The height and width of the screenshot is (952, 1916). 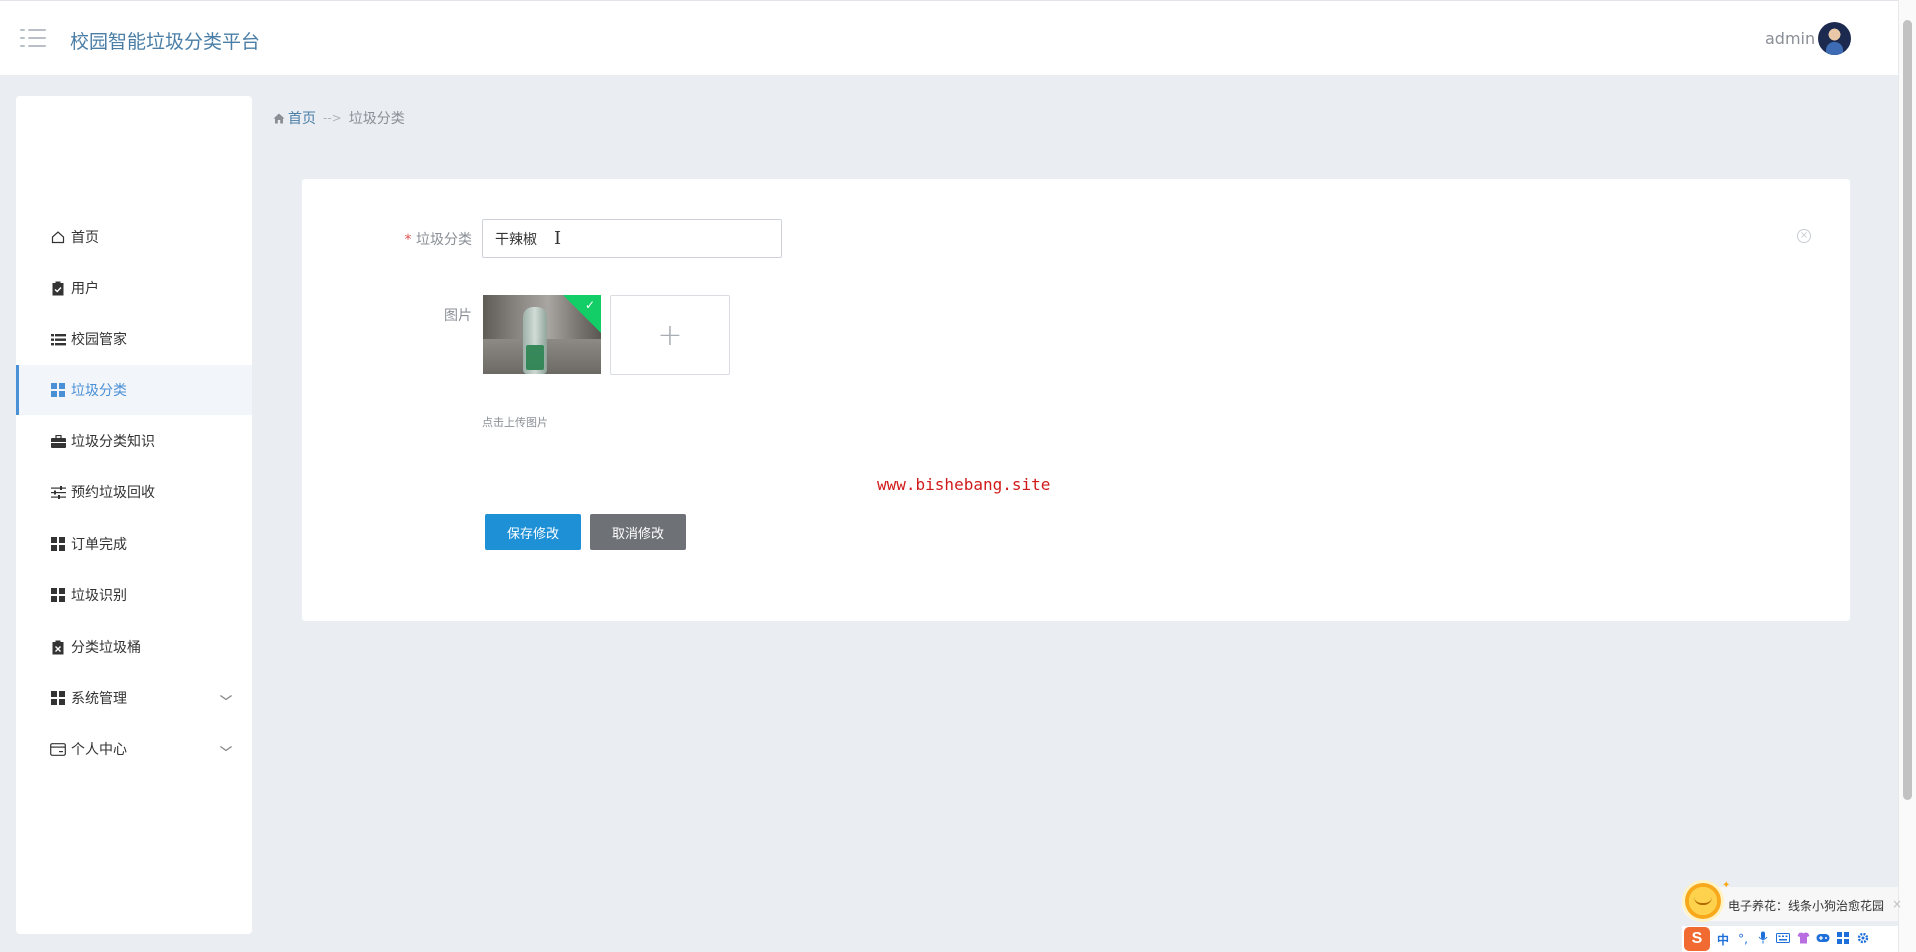 What do you see at coordinates (1907, 410) in the screenshot?
I see `scrollbar-thumb` at bounding box center [1907, 410].